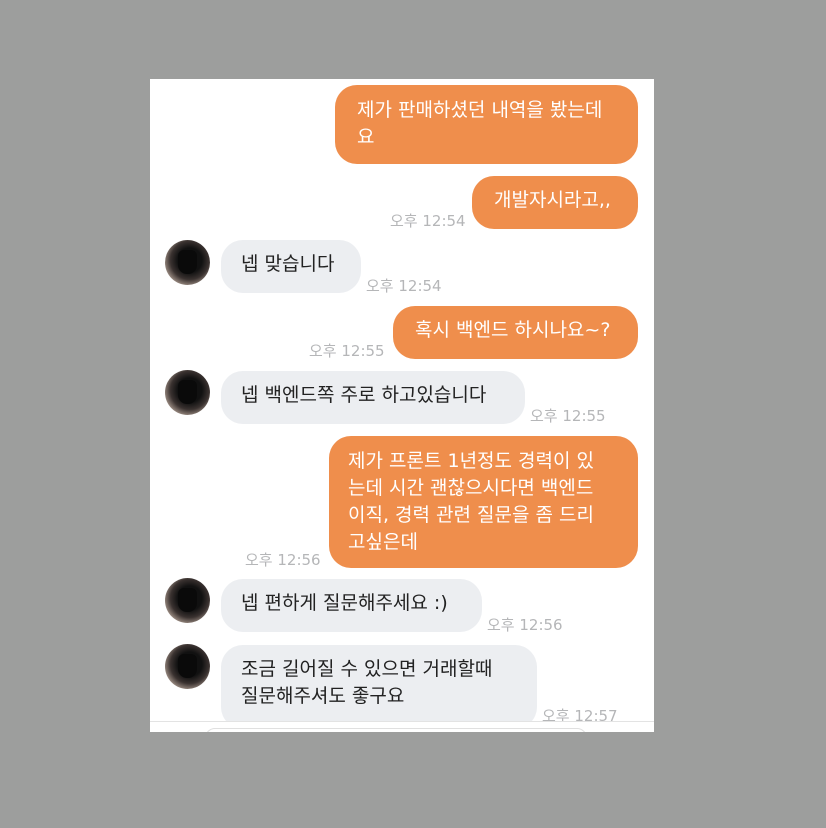  What do you see at coordinates (402, 726) in the screenshot?
I see `message-input-bar` at bounding box center [402, 726].